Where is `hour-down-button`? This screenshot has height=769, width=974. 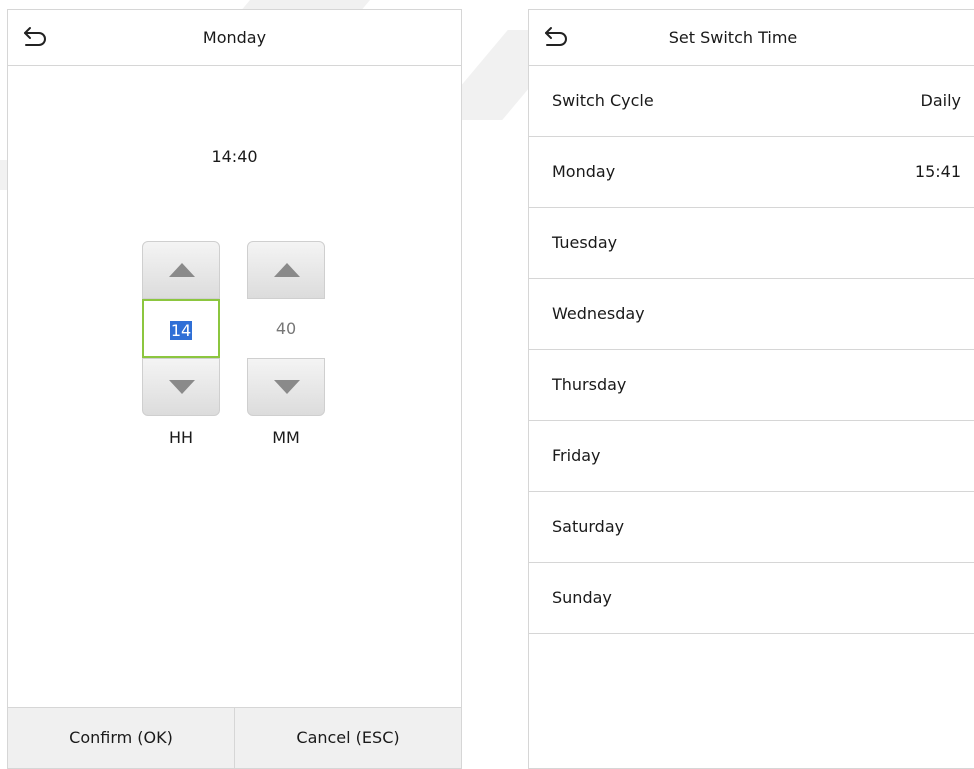
hour-down-button is located at coordinates (181, 387).